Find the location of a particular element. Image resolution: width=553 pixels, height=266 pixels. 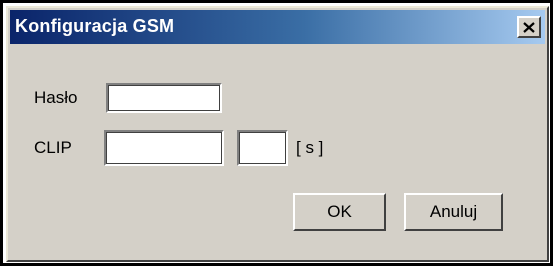

close-icon is located at coordinates (529, 27).